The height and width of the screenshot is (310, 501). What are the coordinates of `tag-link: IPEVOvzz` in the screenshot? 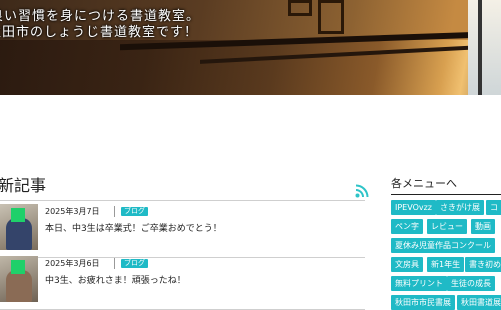 It's located at (413, 207).